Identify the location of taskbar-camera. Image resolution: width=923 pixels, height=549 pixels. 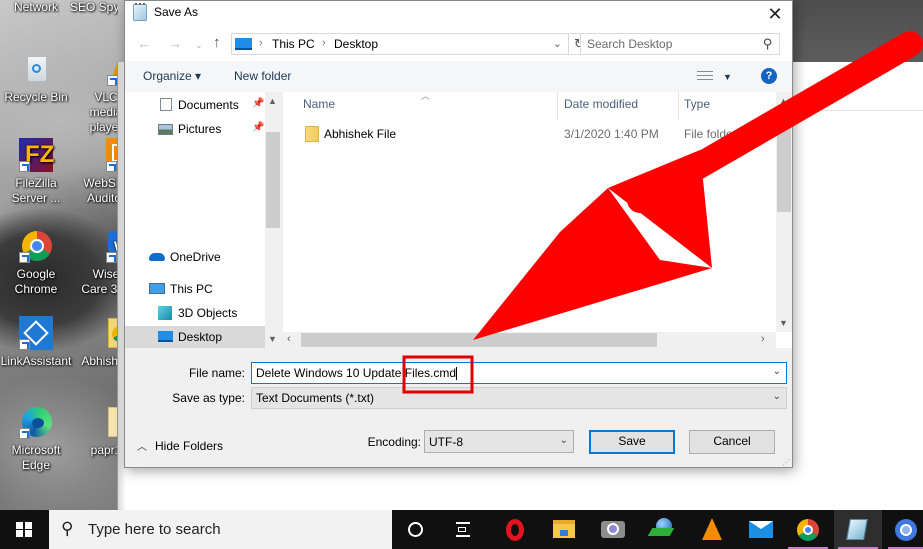
(612, 529).